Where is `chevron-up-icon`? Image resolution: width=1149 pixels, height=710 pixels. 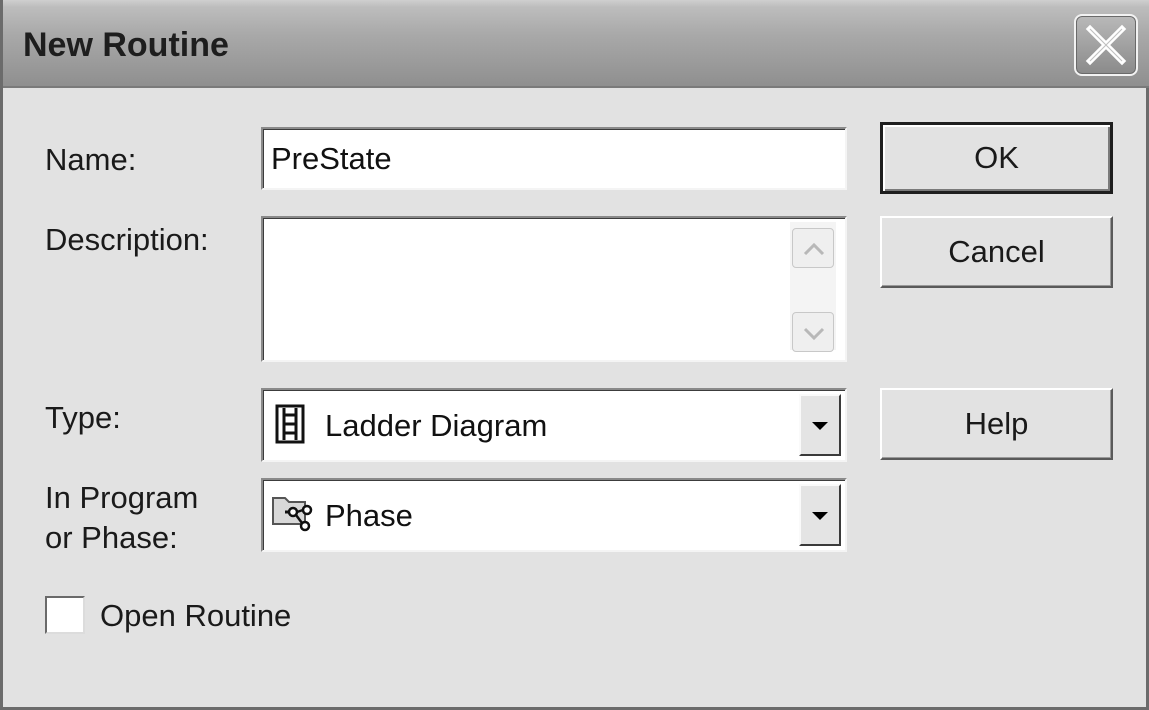
chevron-up-icon is located at coordinates (814, 249).